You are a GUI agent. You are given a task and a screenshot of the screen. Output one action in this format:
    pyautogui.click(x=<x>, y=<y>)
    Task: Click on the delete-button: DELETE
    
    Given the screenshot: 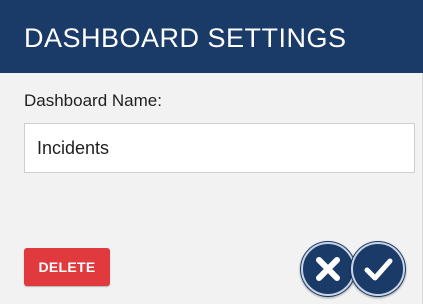 What is the action you would take?
    pyautogui.click(x=67, y=267)
    